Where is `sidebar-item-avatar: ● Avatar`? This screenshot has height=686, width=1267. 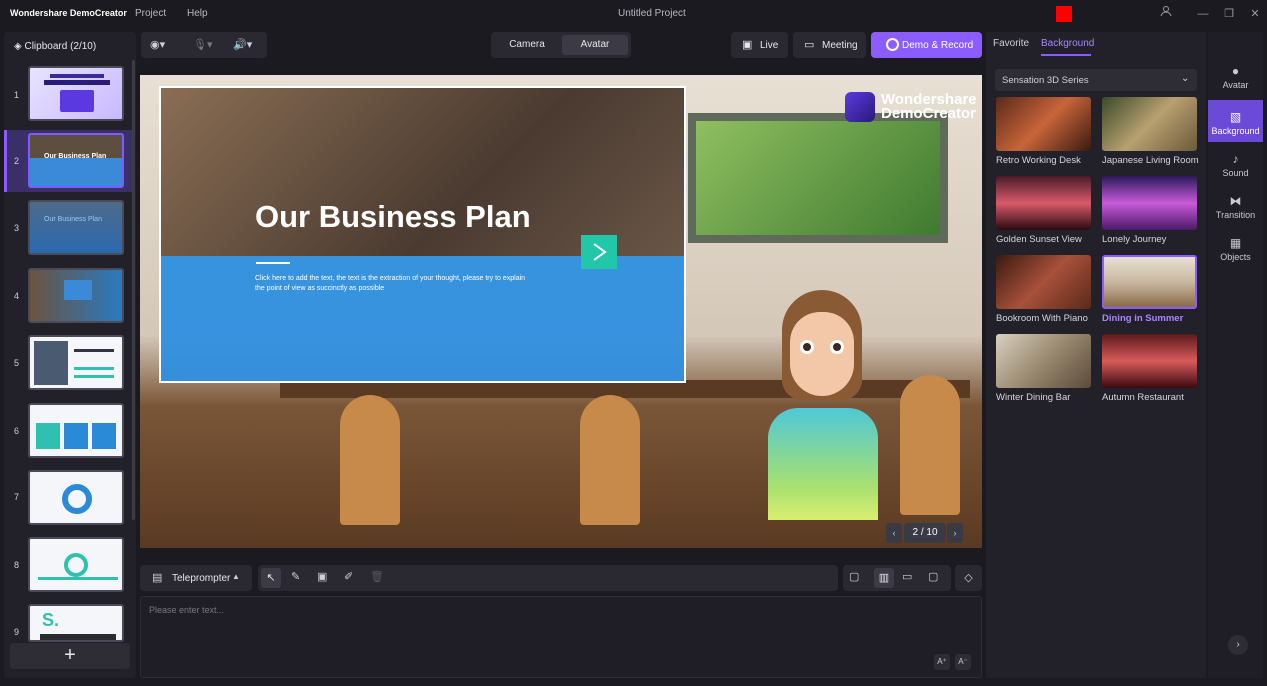 sidebar-item-avatar: ● Avatar is located at coordinates (1235, 84).